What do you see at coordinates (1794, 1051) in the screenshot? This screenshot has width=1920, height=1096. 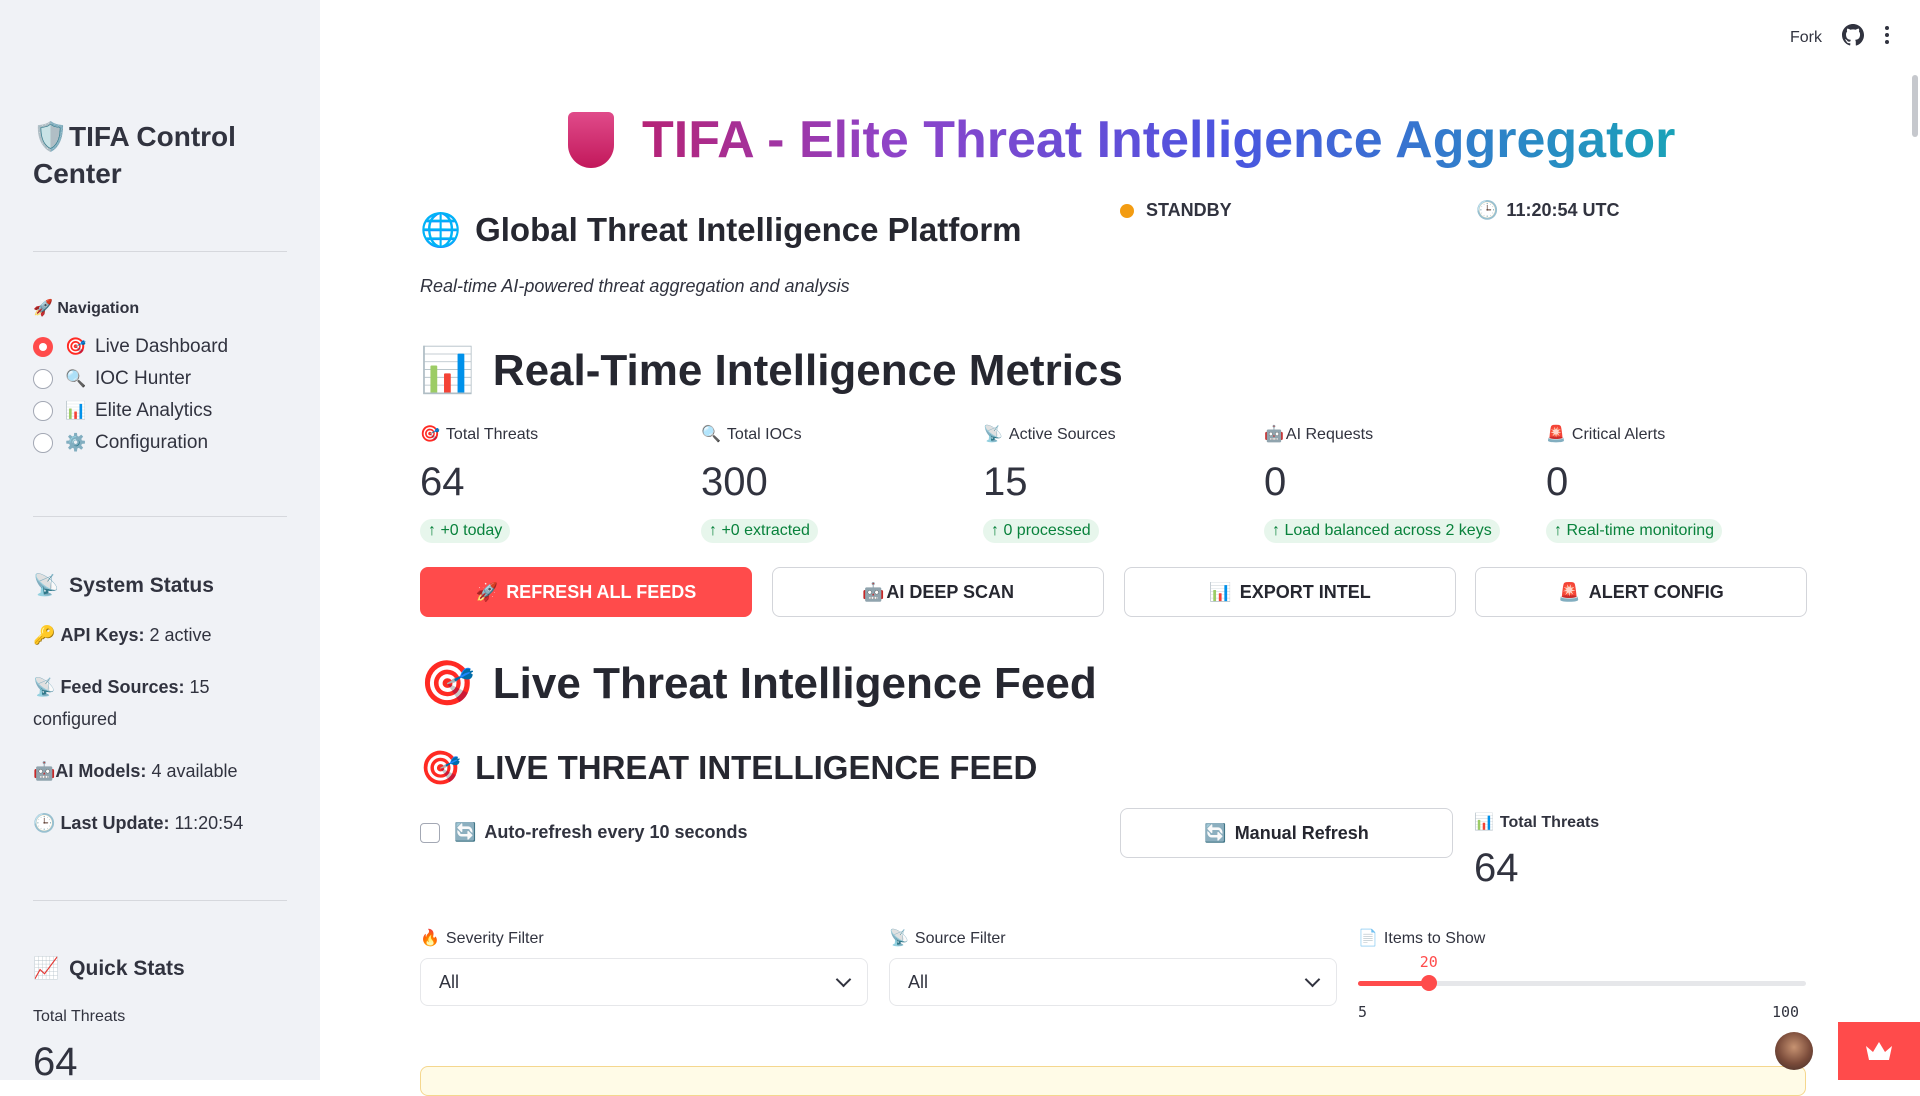 I see `avatar` at bounding box center [1794, 1051].